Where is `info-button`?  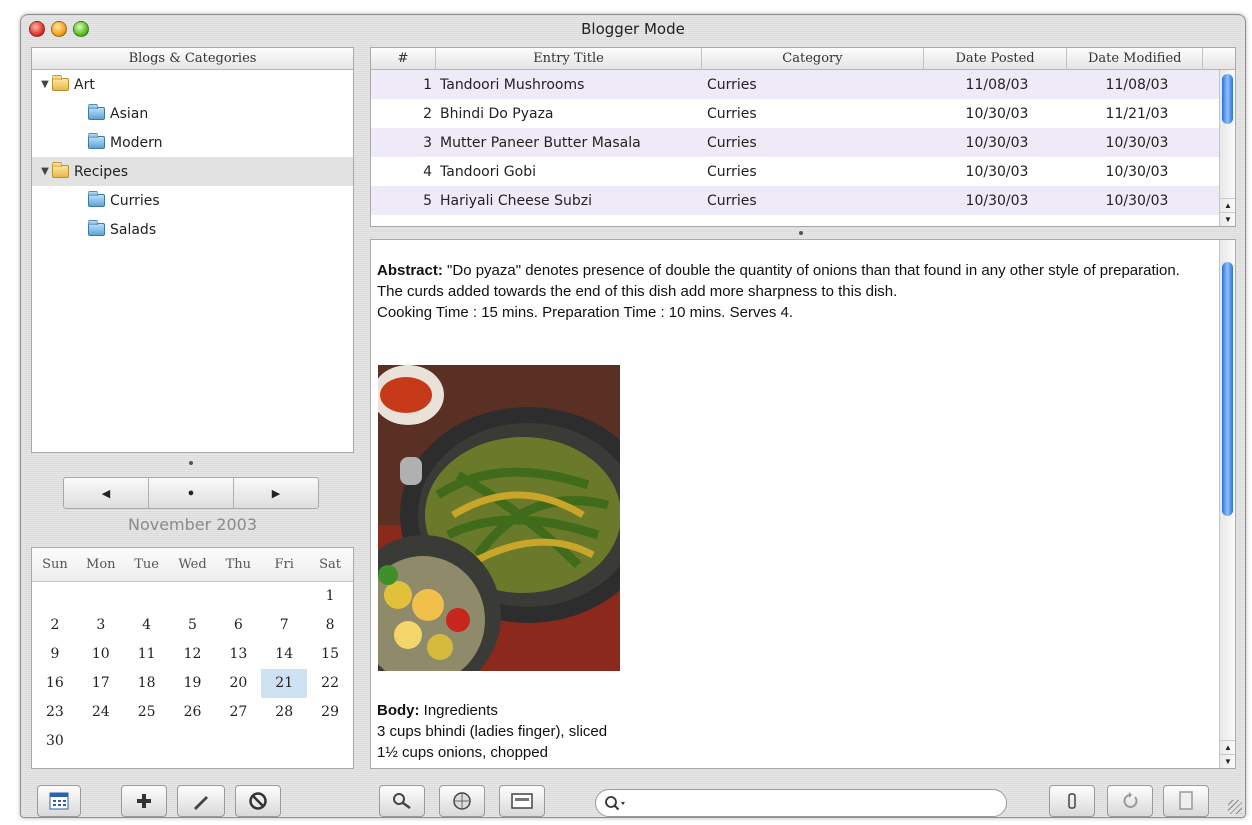
info-button is located at coordinates (1072, 801).